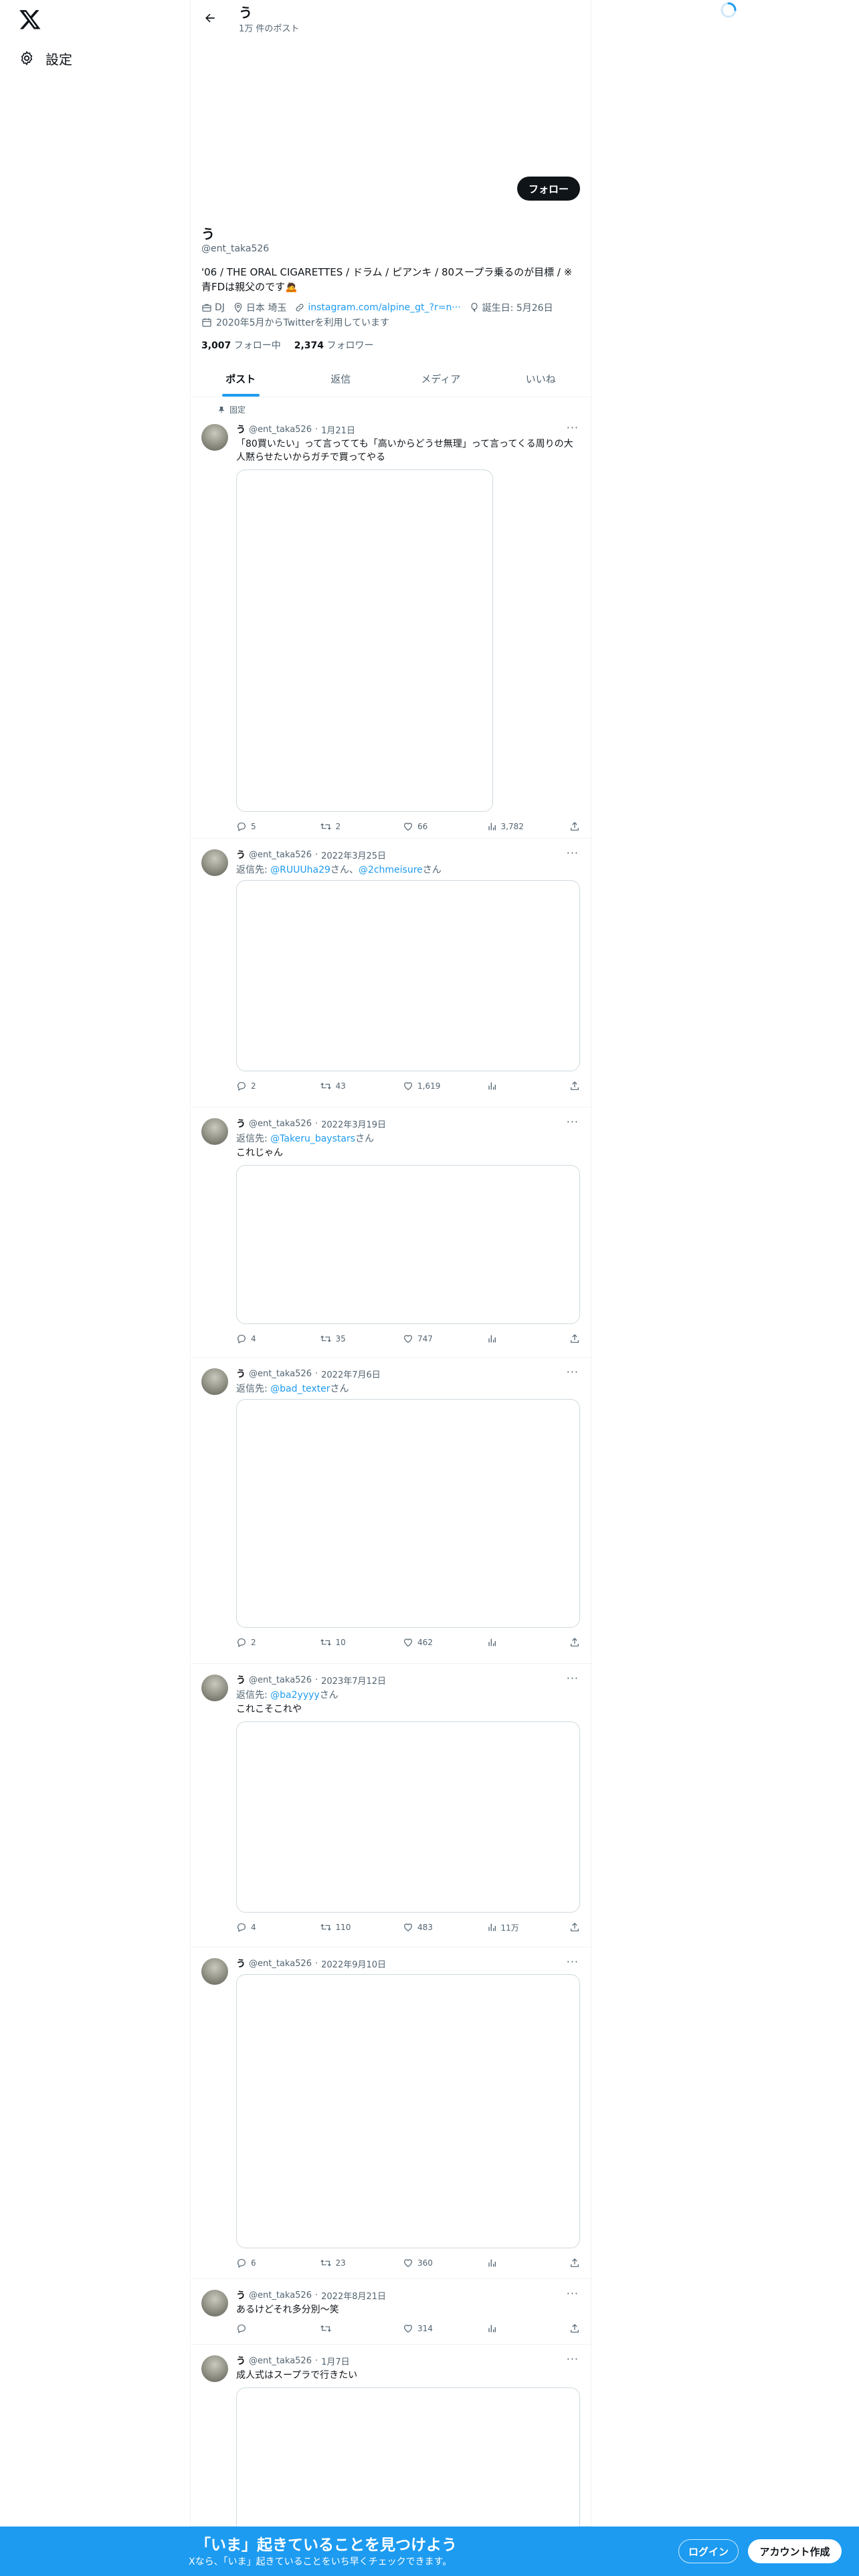 The width and height of the screenshot is (859, 2576). I want to click on reply-to-link: @Takeru_baystars, so click(312, 1139).